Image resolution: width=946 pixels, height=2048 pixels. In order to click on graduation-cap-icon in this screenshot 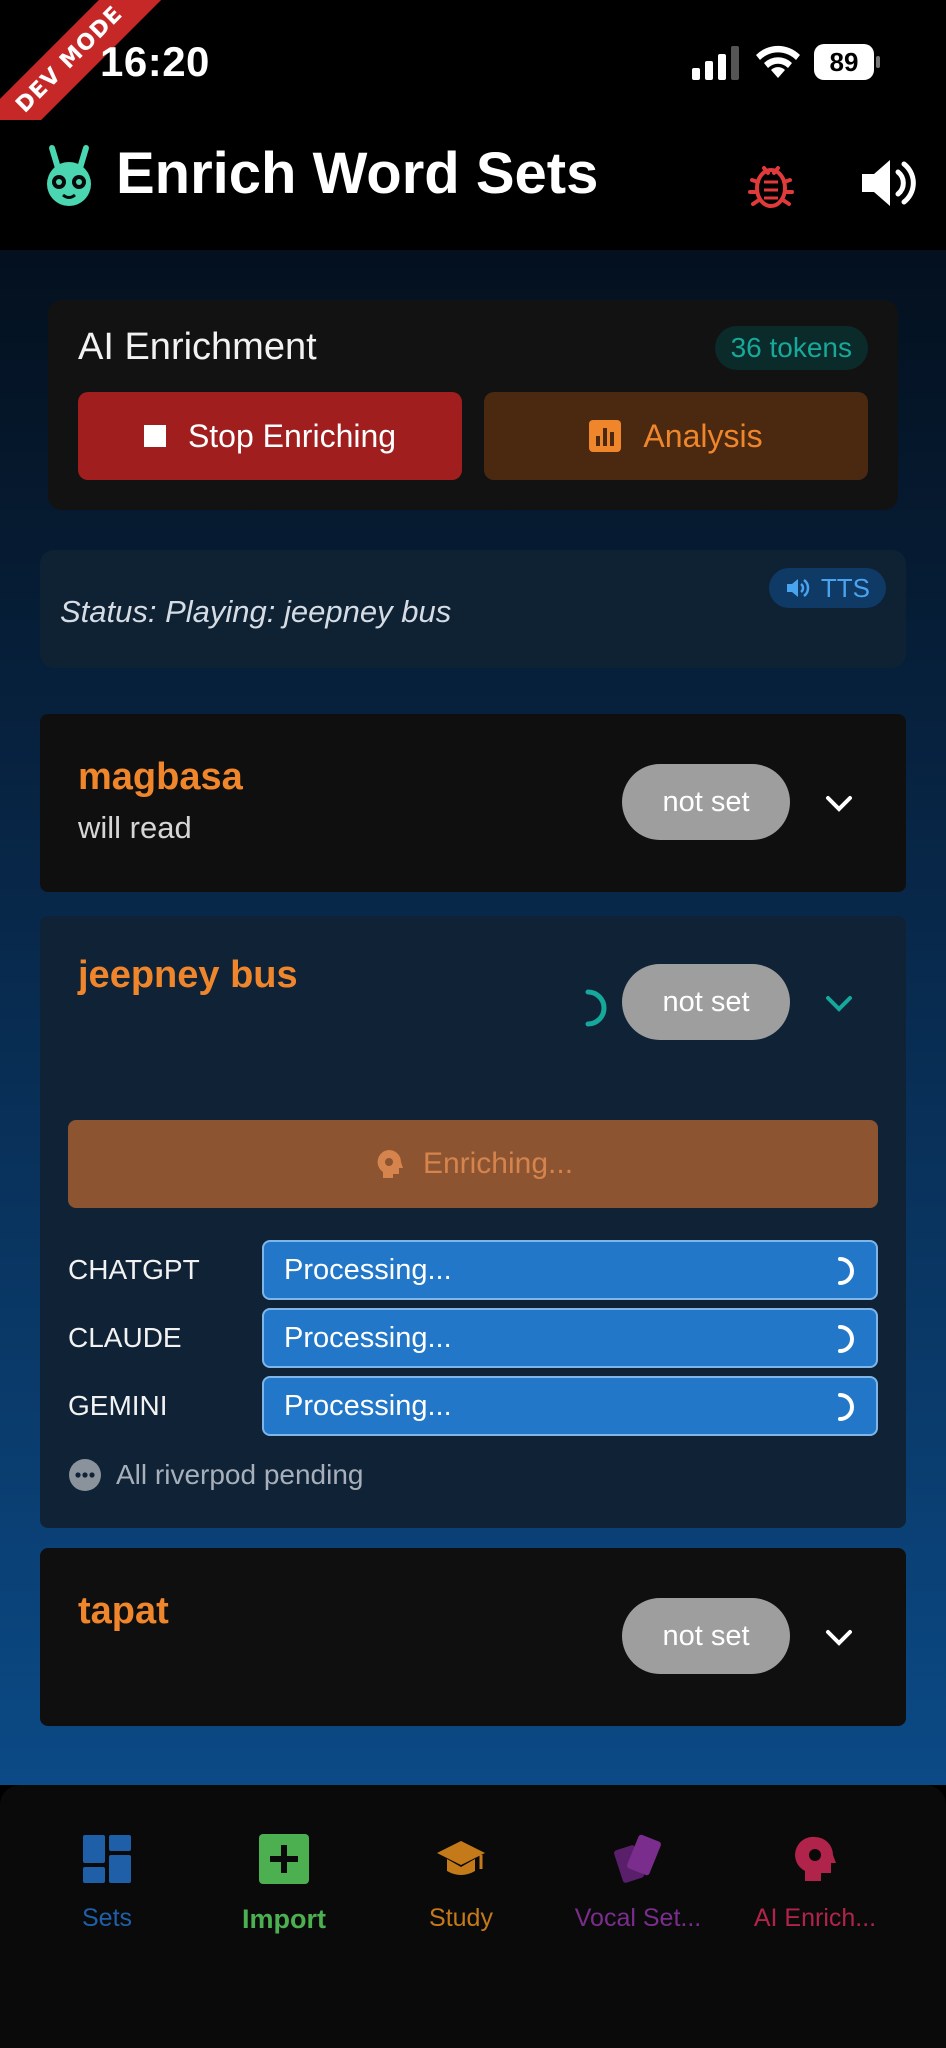, I will do `click(461, 1858)`.